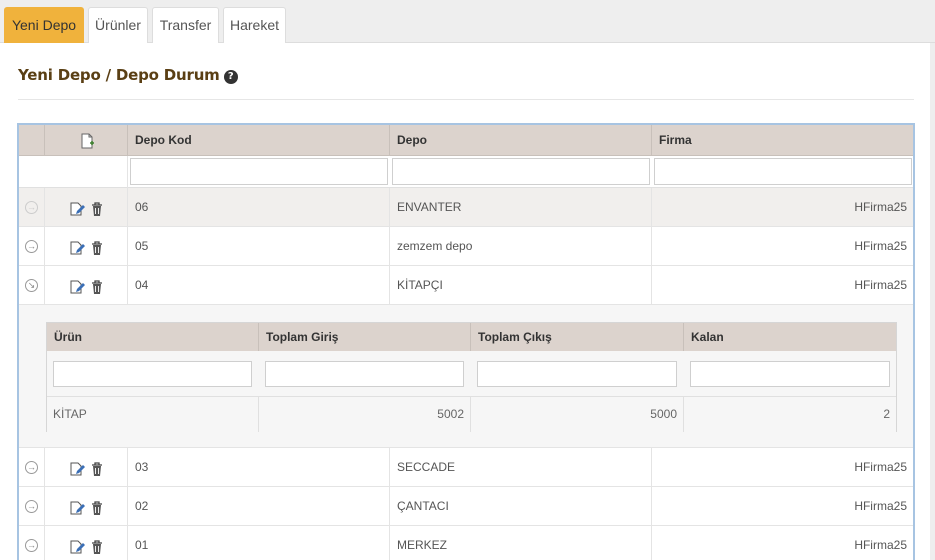 The width and height of the screenshot is (935, 560). I want to click on detail-row: KİTAP 5002 5000 2, so click(471, 414).